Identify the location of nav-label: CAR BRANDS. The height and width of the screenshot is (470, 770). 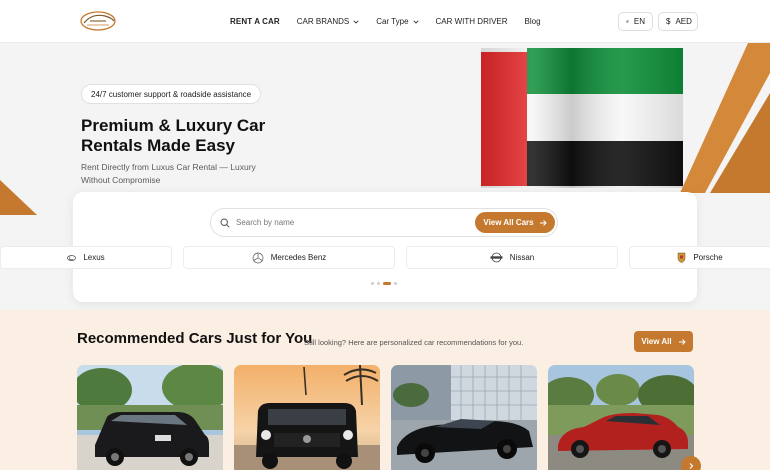
(323, 21).